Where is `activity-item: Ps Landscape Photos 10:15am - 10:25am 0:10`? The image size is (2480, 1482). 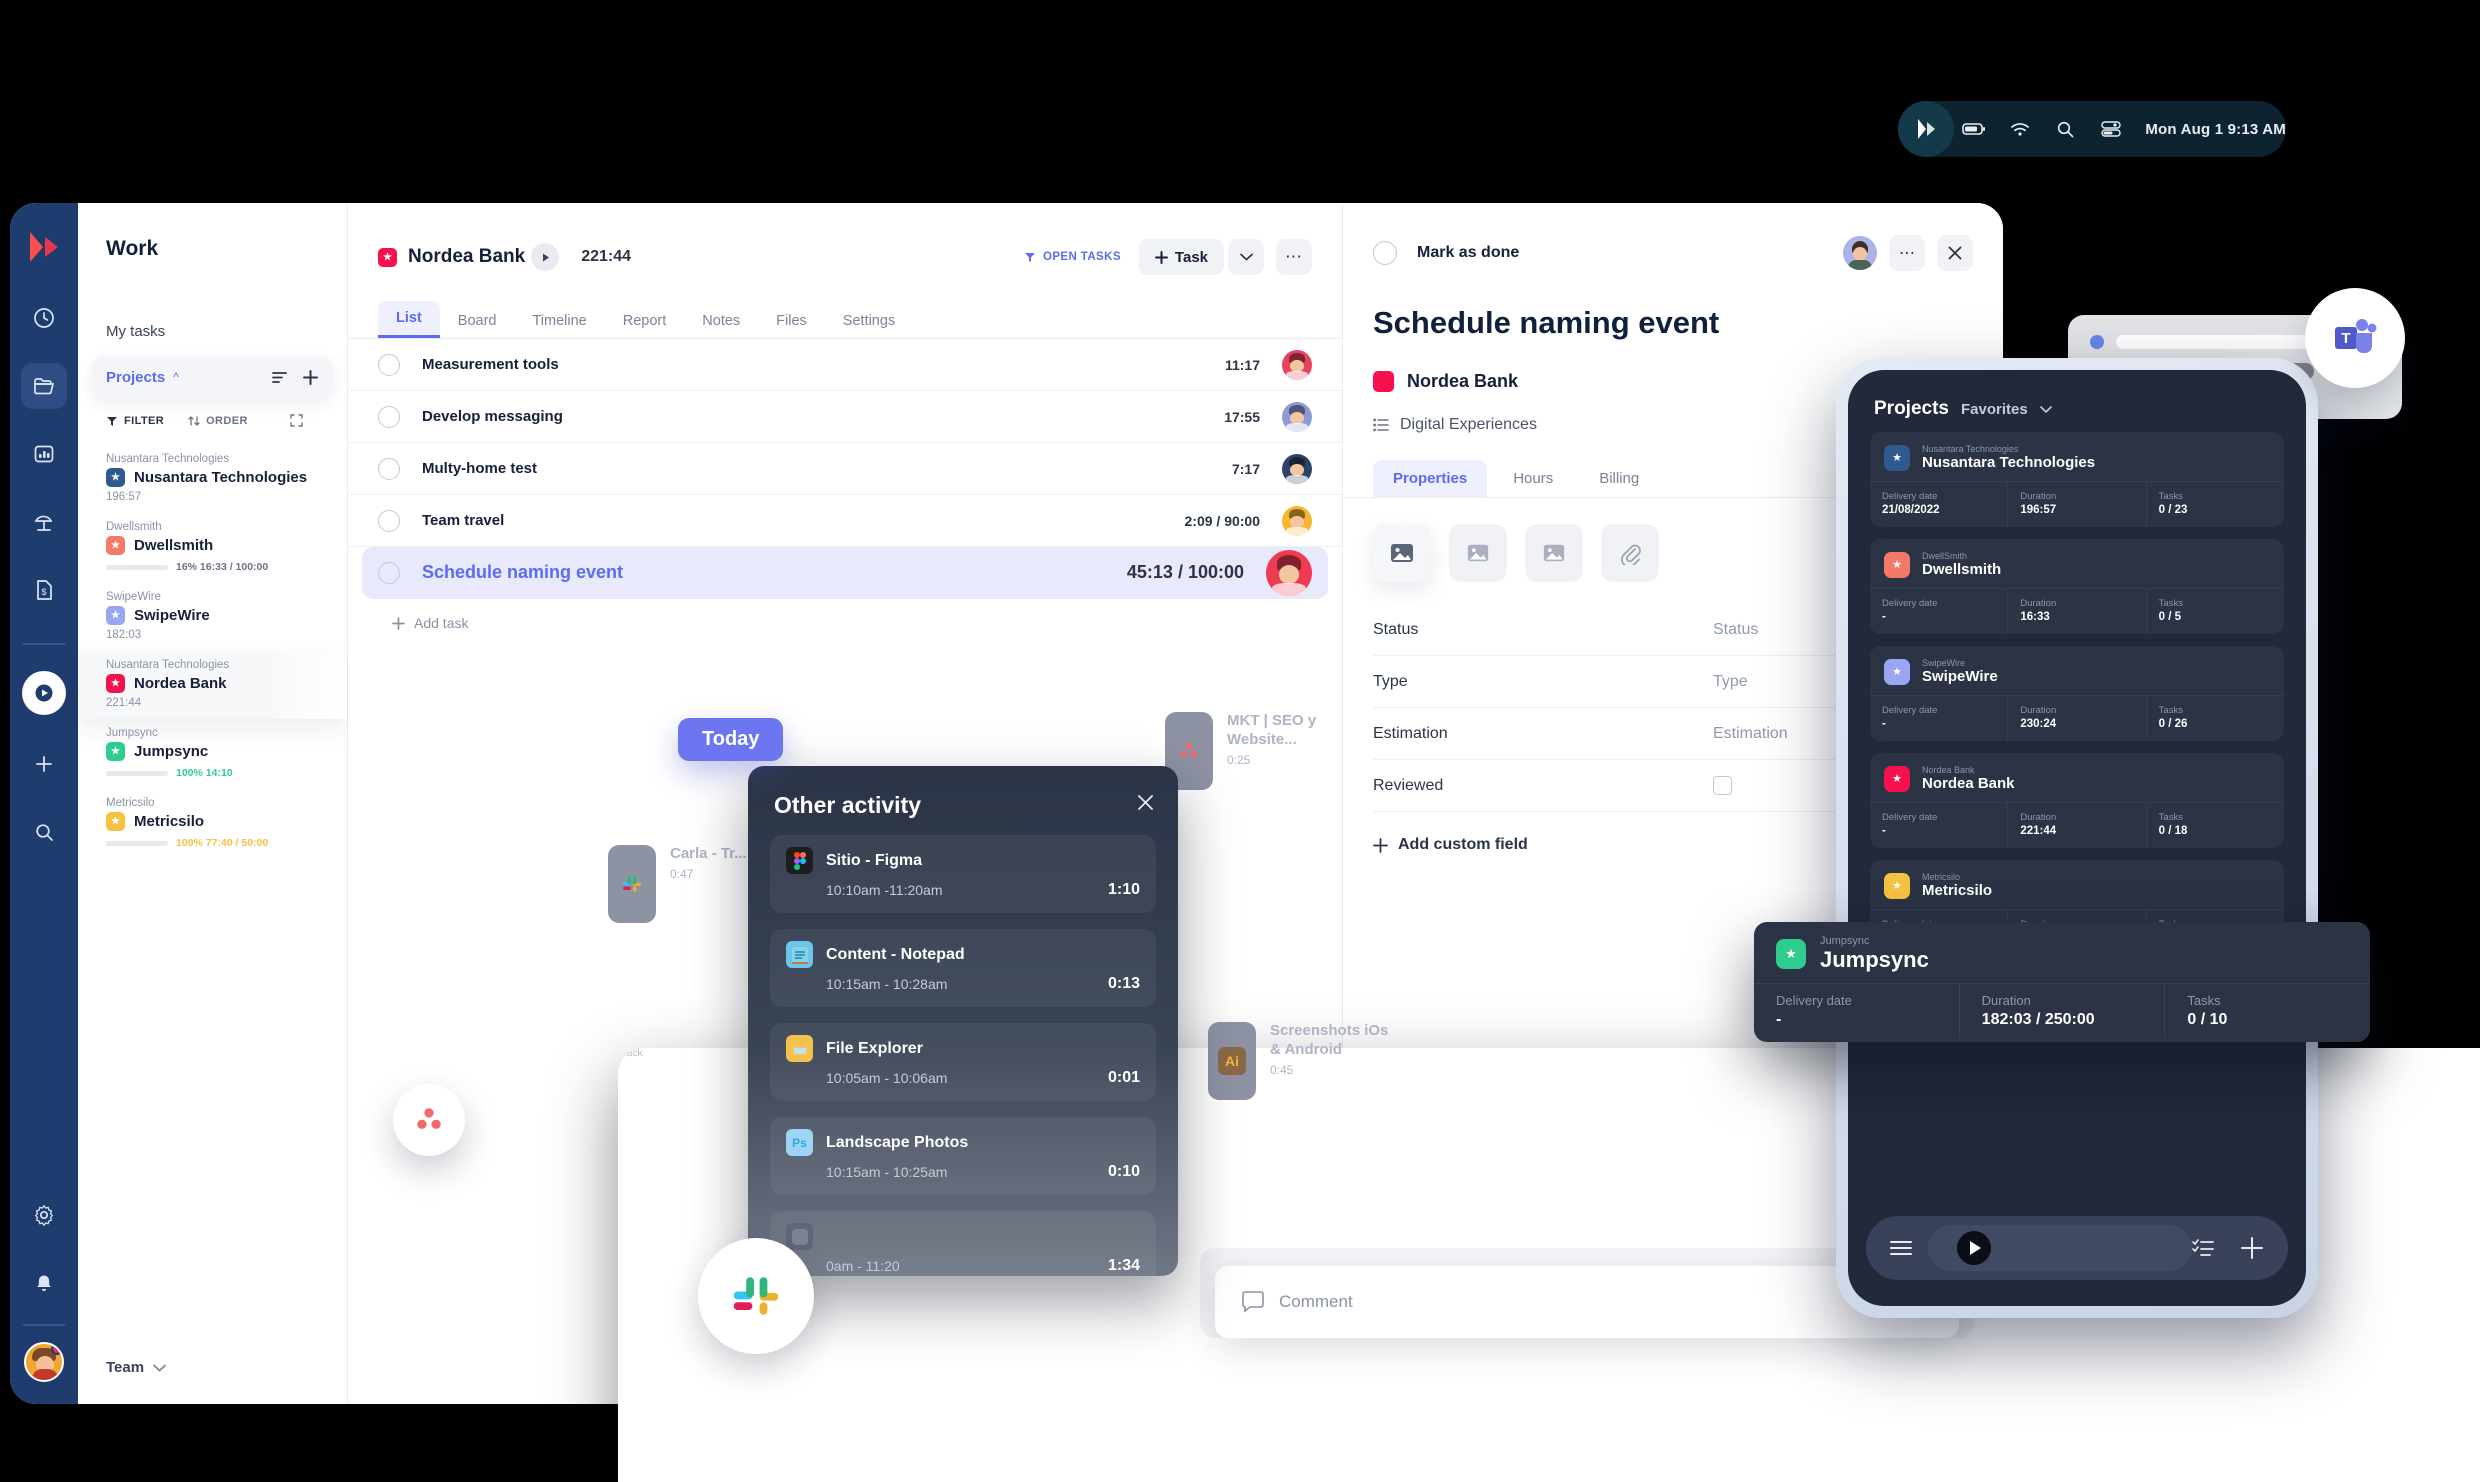
activity-item: Ps Landscape Photos 10:15am - 10:25am 0:10 is located at coordinates (963, 1156).